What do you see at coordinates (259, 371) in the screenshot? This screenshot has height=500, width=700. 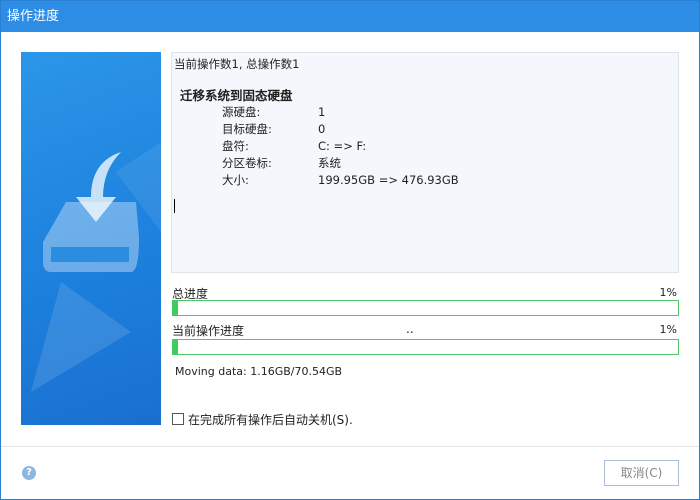 I see `moving-data-status: Moving data: 1.16GB/70.54GB` at bounding box center [259, 371].